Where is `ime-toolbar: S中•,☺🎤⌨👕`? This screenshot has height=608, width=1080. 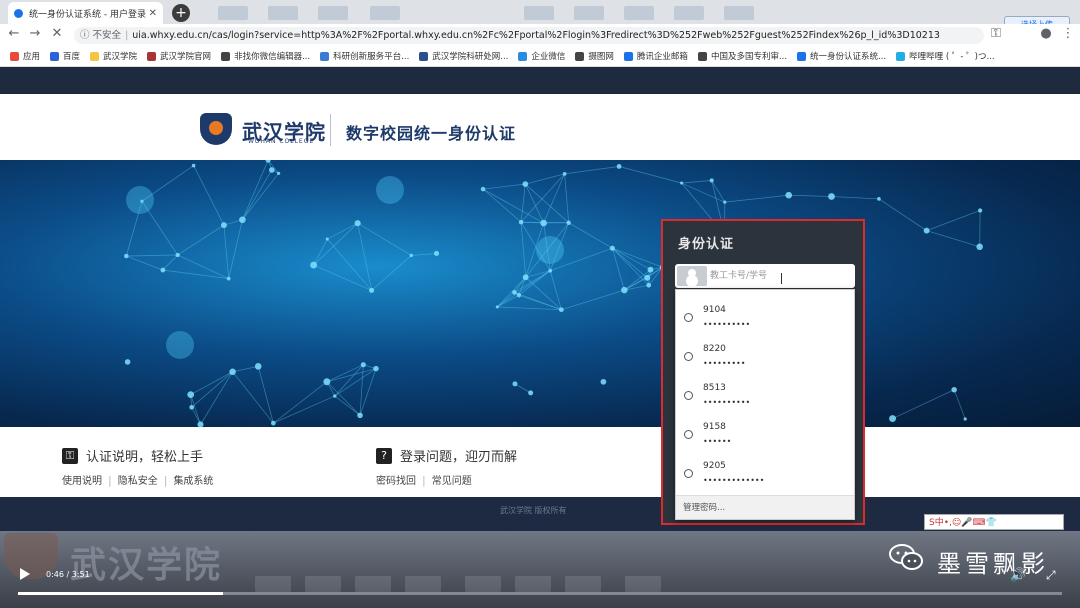
ime-toolbar: S中•,☺🎤⌨👕 is located at coordinates (994, 522).